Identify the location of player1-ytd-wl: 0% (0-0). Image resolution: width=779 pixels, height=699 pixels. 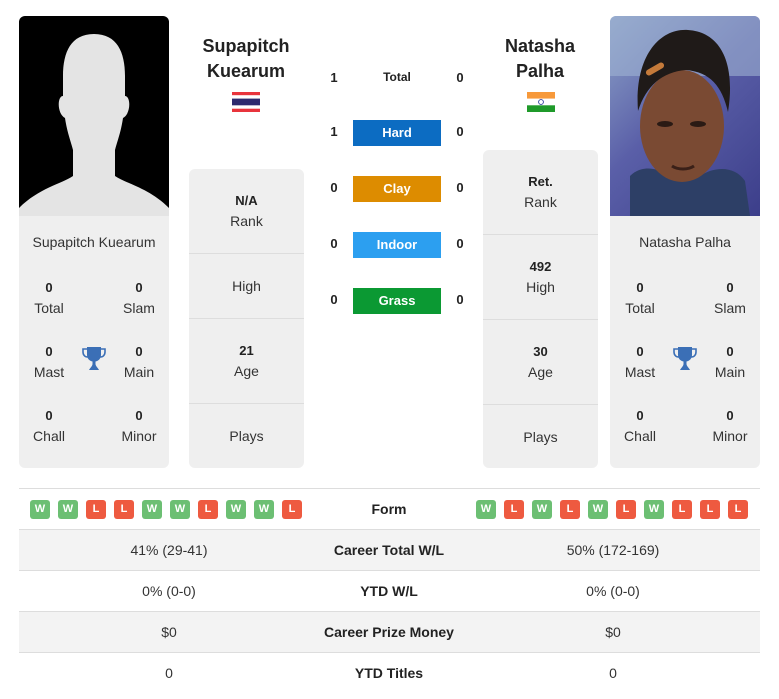
(169, 591).